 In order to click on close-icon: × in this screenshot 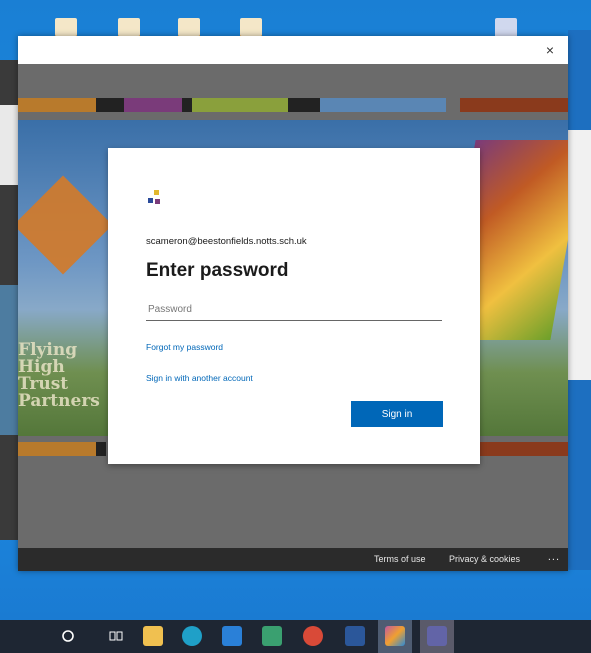, I will do `click(550, 50)`.